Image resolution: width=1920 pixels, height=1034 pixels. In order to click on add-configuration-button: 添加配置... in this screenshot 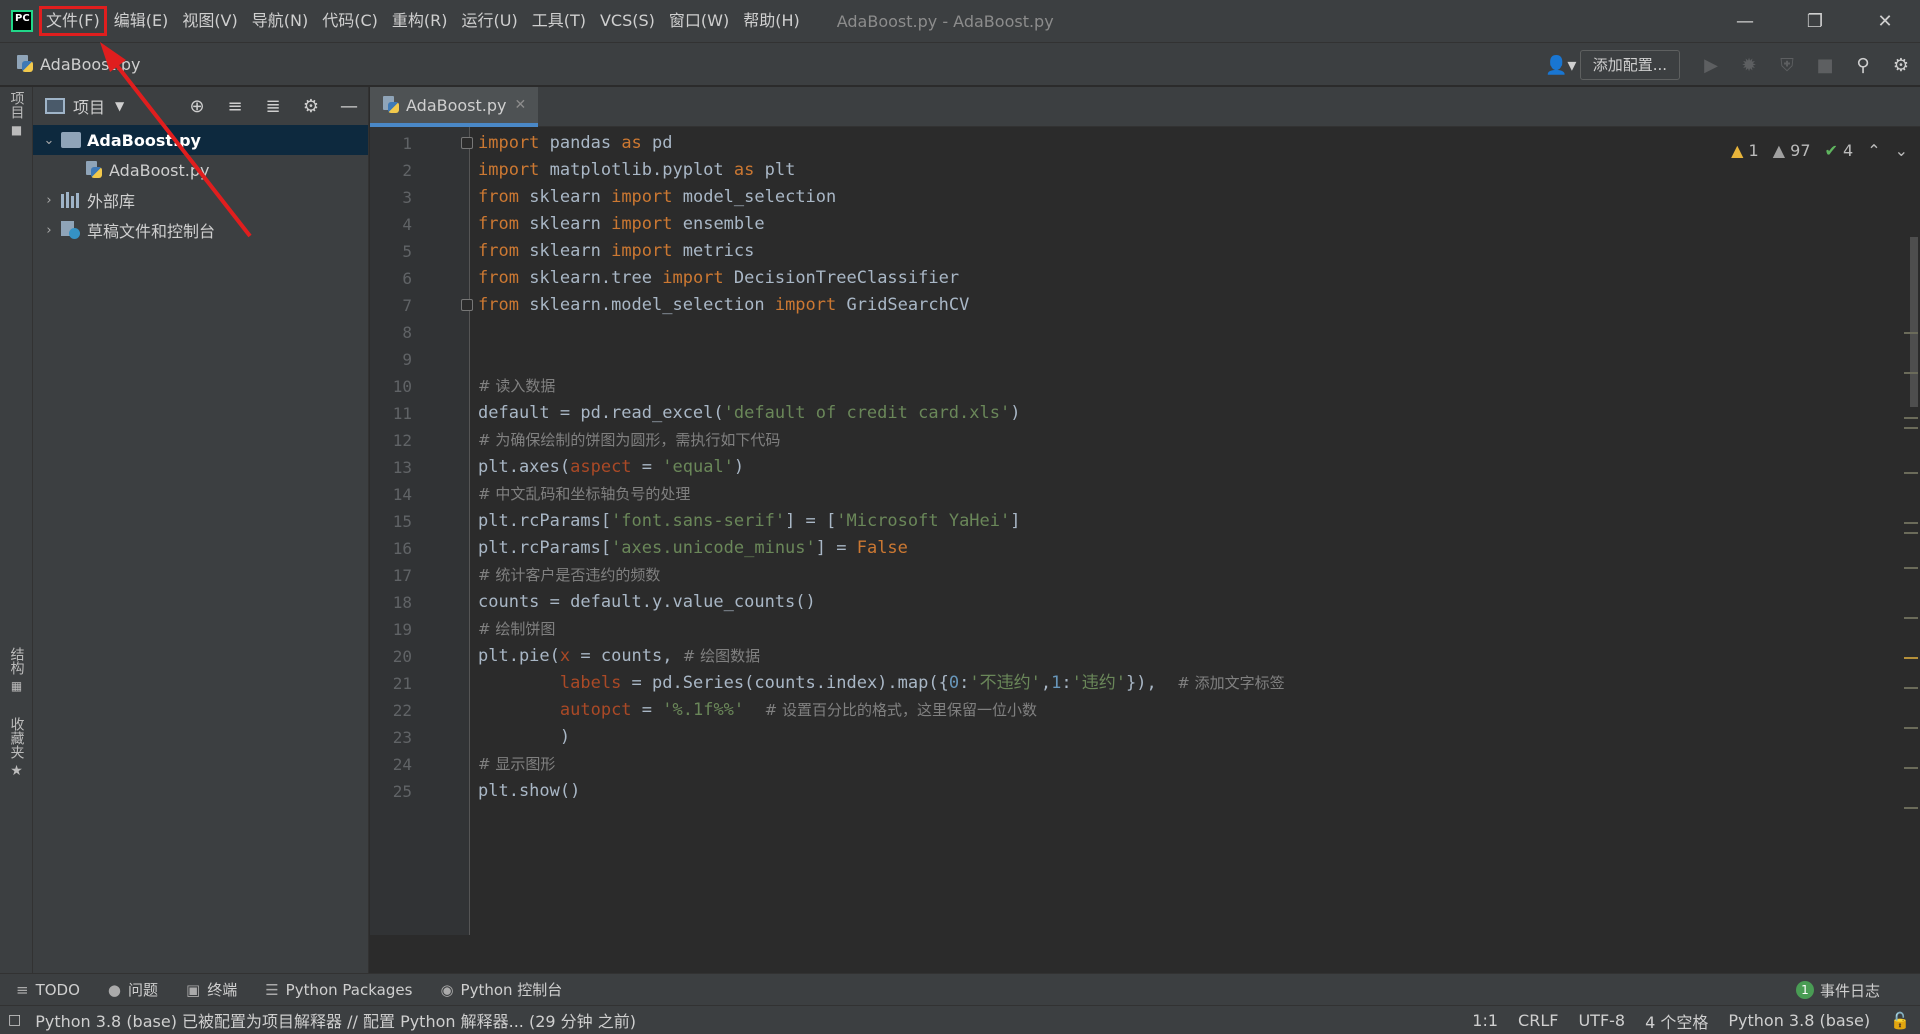, I will do `click(1629, 65)`.